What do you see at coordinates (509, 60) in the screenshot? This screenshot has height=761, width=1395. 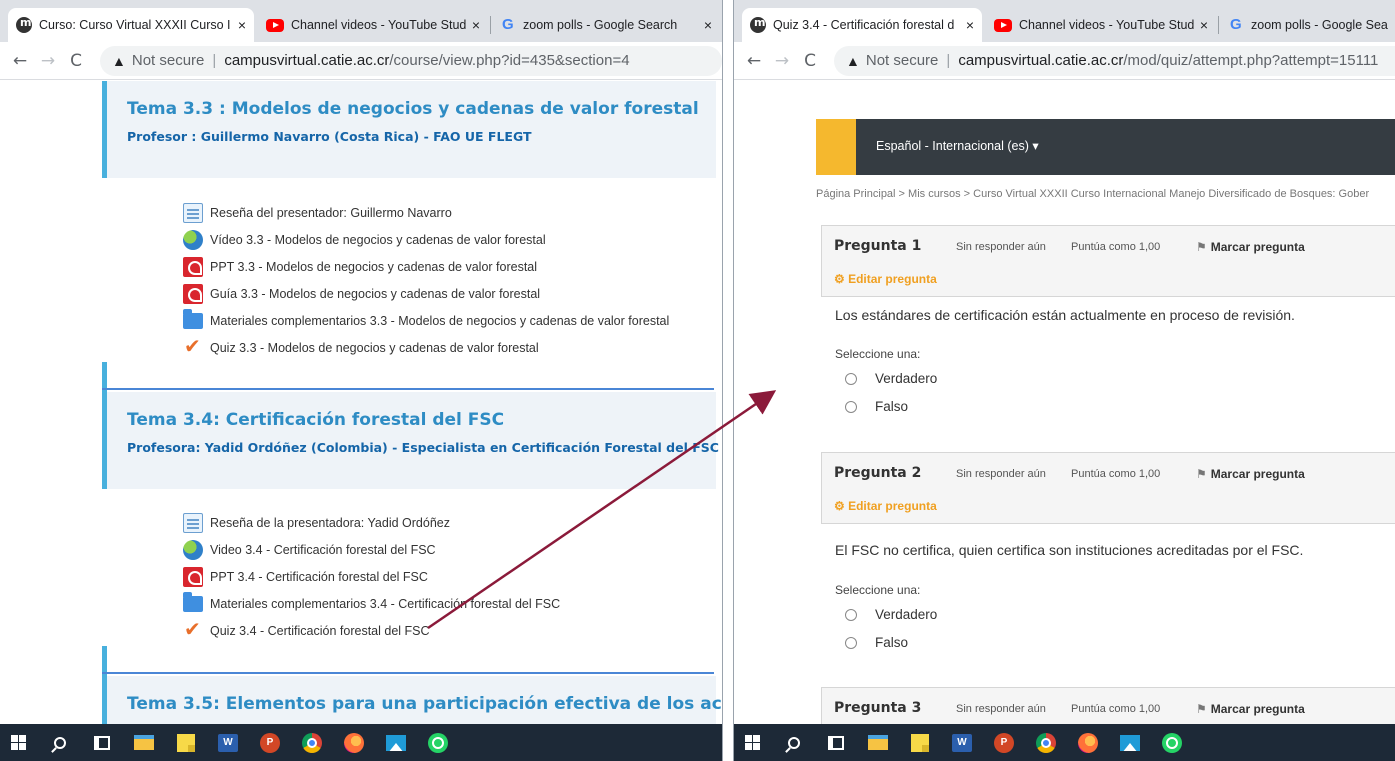 I see `url-path: /course/view.php?id=435&section=4` at bounding box center [509, 60].